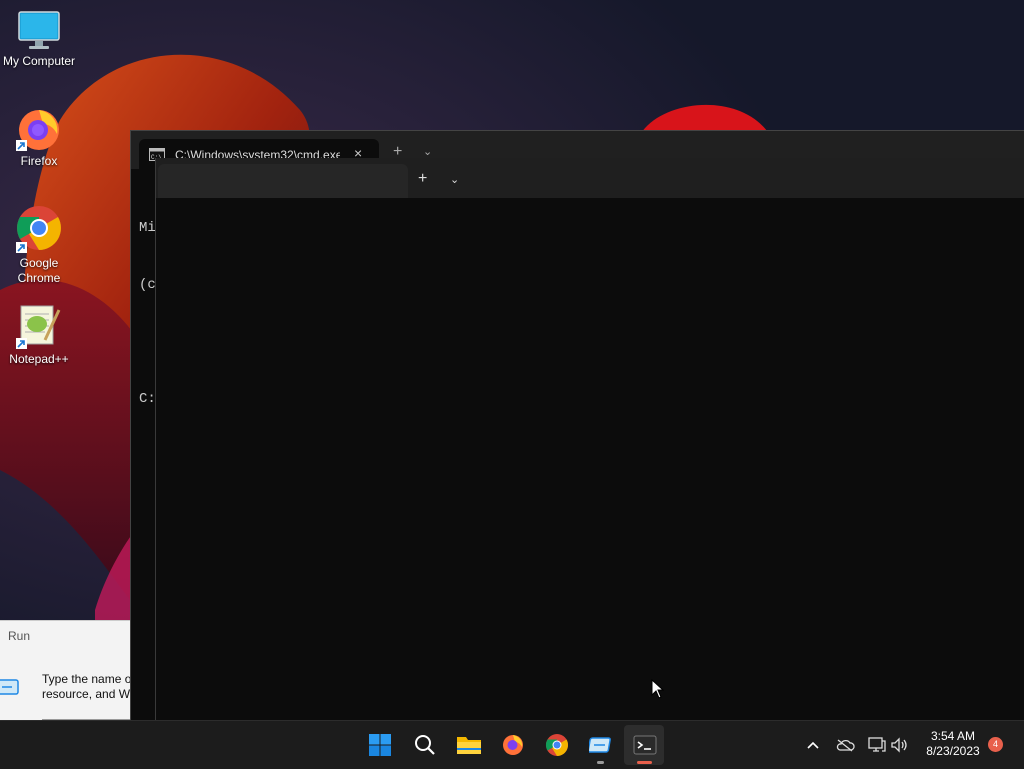 The height and width of the screenshot is (769, 1024). I want to click on desktop-icon-firefox: Firefox, so click(39, 137).